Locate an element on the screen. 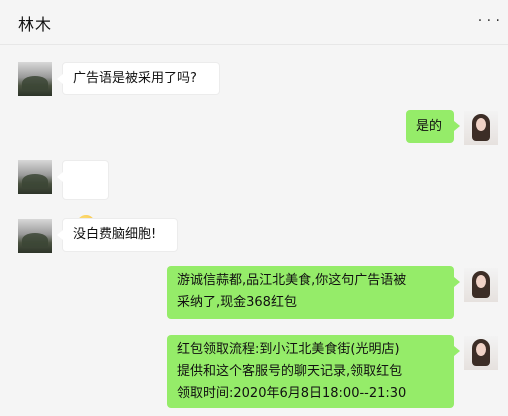 This screenshot has height=416, width=508. incoming-message-bubble: 广告语是被采用了吗? is located at coordinates (138, 78).